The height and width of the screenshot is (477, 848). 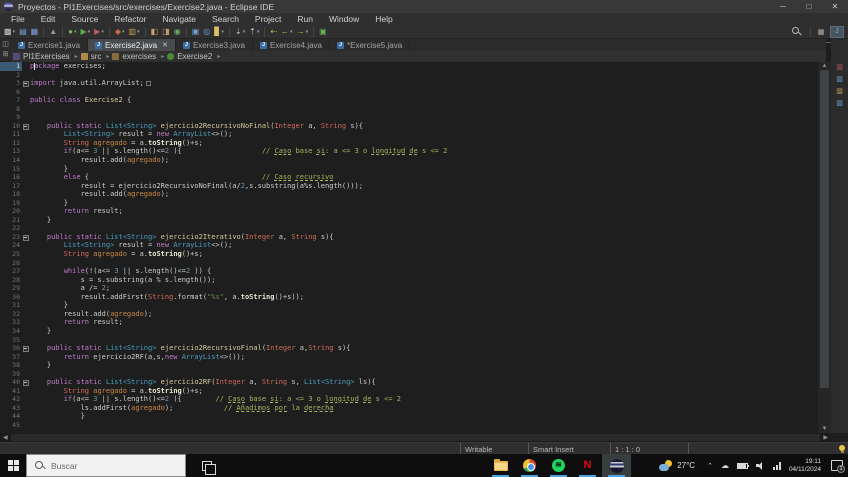 I want to click on mark-occurrences-icon: ▊ ▾, so click(x=219, y=32).